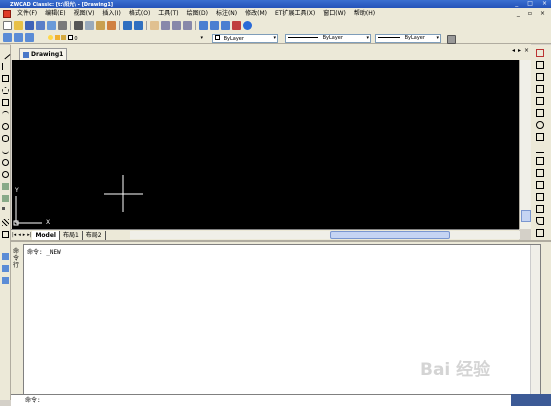 Image resolution: width=551 pixels, height=406 pixels. Describe the element at coordinates (540, 77) in the screenshot. I see `mirror-icon` at that location.